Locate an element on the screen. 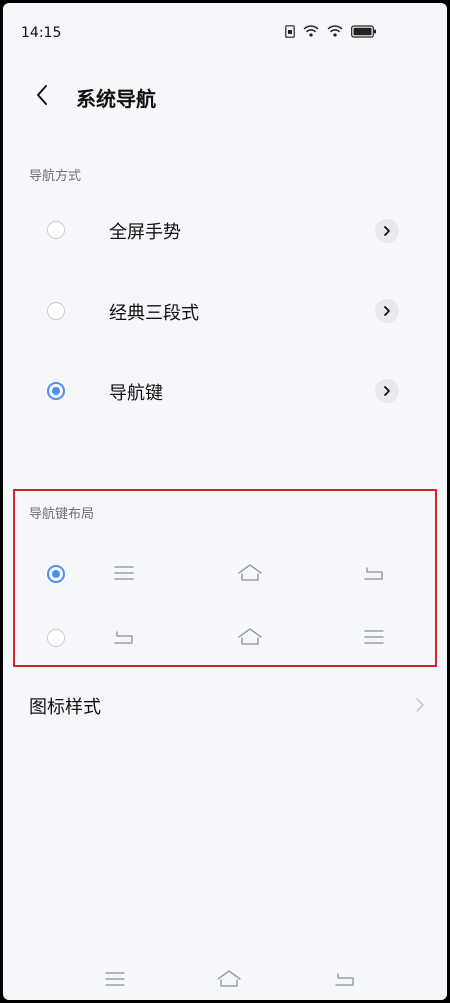  sim-icon is located at coordinates (290, 31).